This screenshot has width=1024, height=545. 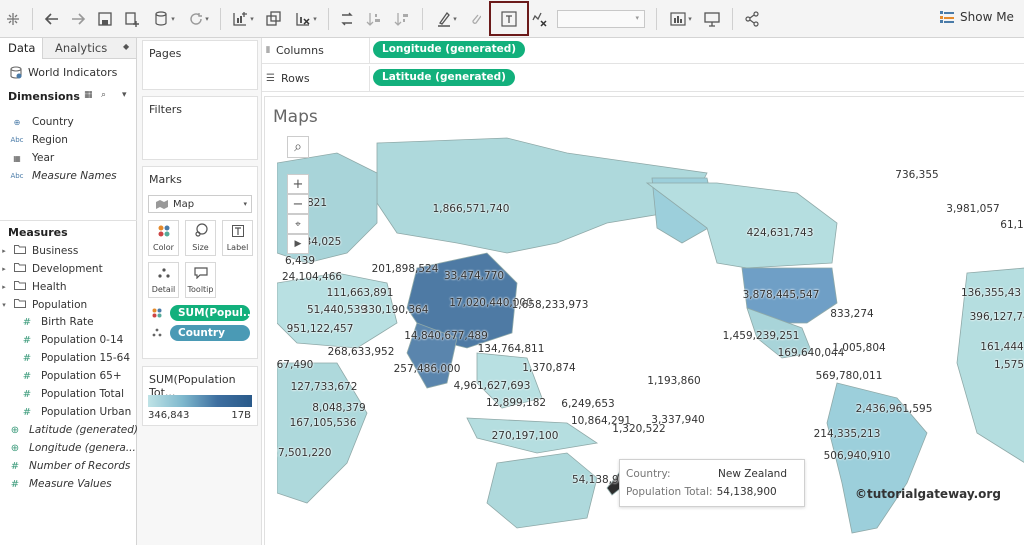 What do you see at coordinates (525, 436) in the screenshot?
I see `map-value-label: 270,197,100` at bounding box center [525, 436].